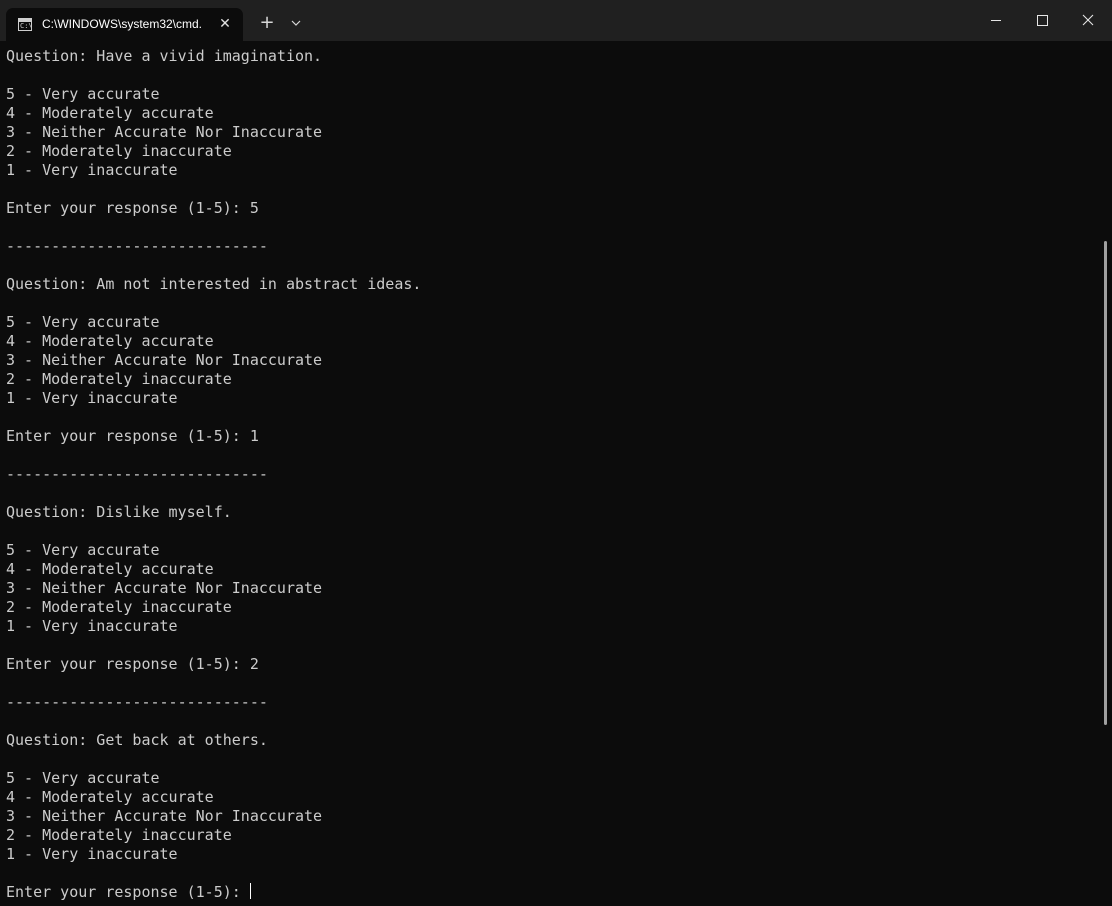 The height and width of the screenshot is (906, 1112). I want to click on scrollbar-thumb, so click(1105, 483).